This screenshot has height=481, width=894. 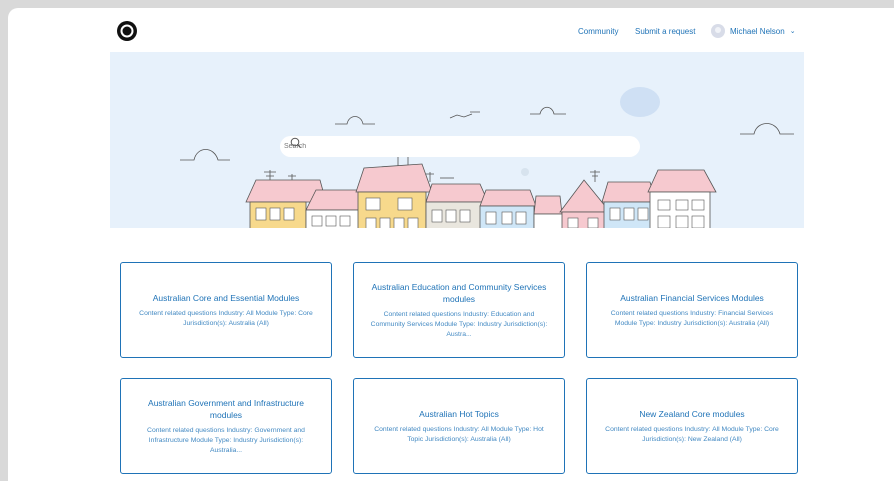 What do you see at coordinates (459, 413) in the screenshot?
I see `category-title: Australian Hot Topics` at bounding box center [459, 413].